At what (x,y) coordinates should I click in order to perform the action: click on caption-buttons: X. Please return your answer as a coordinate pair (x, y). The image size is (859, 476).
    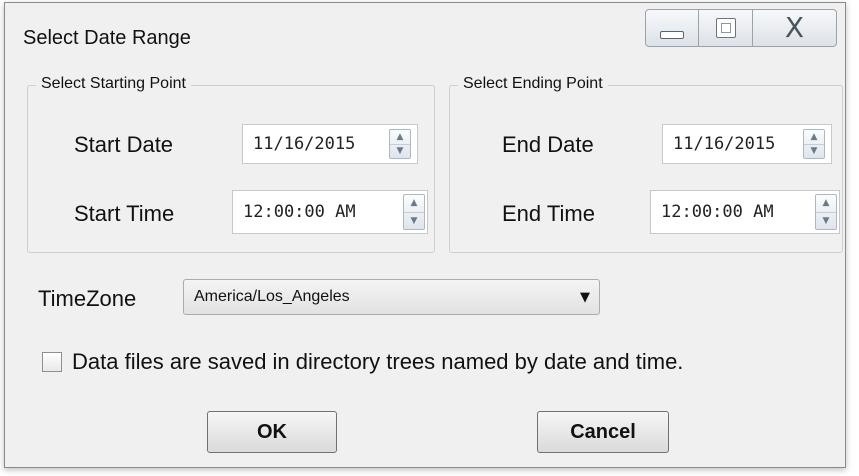
    Looking at the image, I should click on (741, 28).